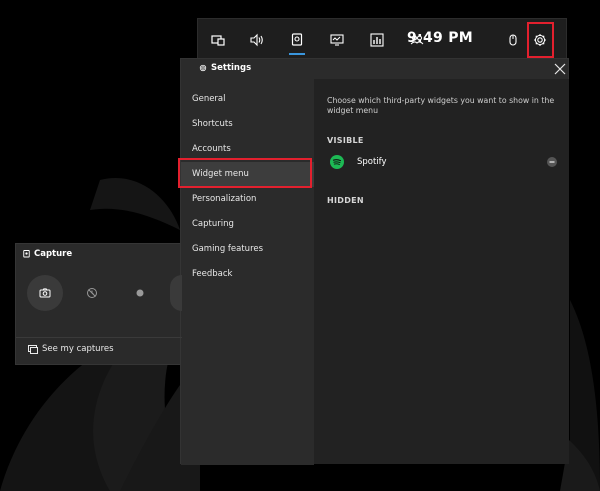  I want to click on capture-widget: Capture See my captures, so click(98, 304).